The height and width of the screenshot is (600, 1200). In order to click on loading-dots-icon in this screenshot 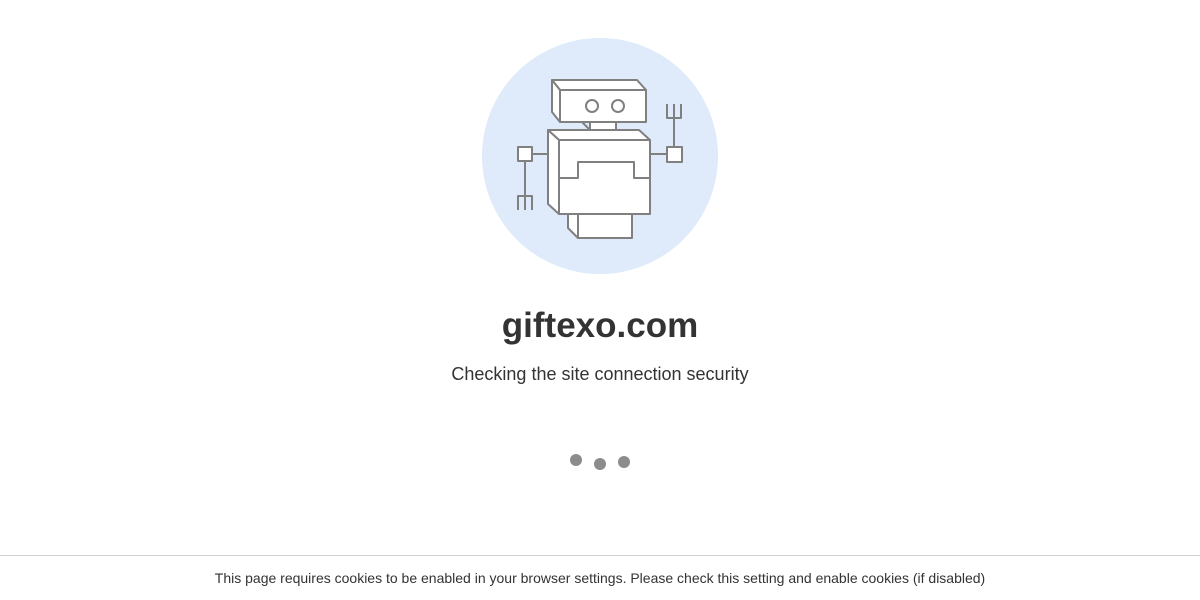, I will do `click(600, 462)`.